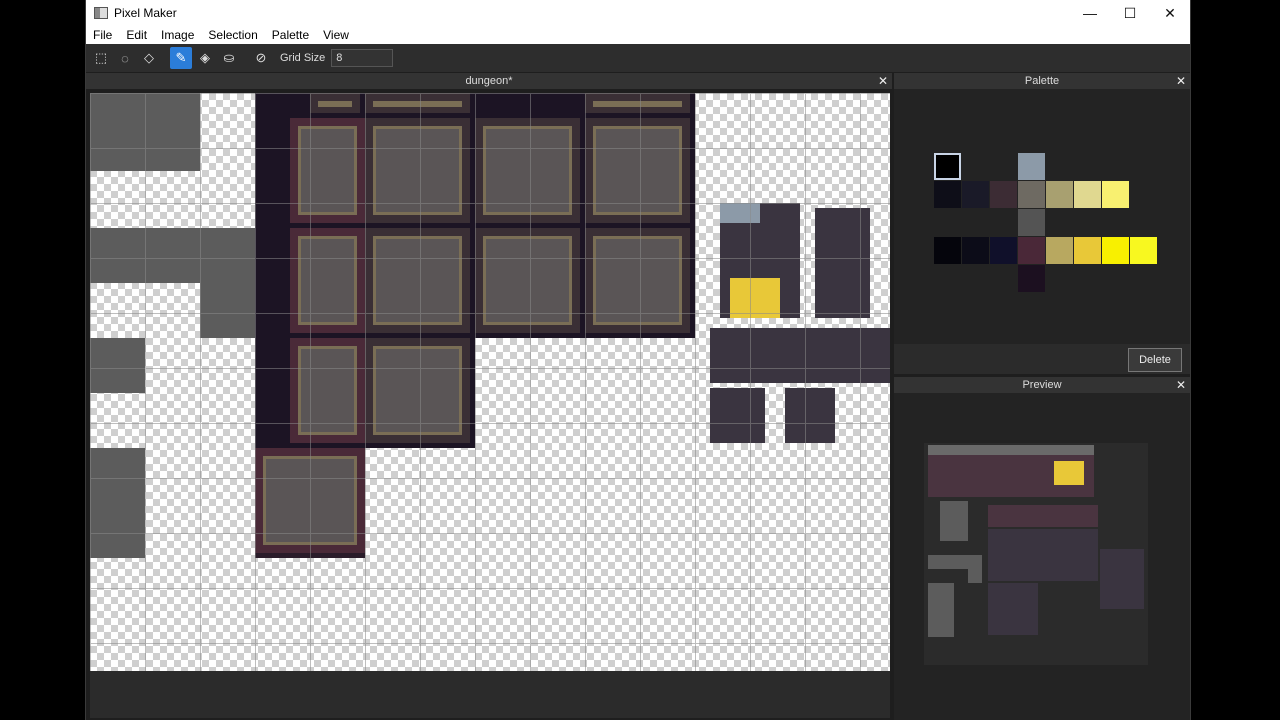 The height and width of the screenshot is (720, 1280). Describe the element at coordinates (490, 694) in the screenshot. I see `canvas-margin` at that location.